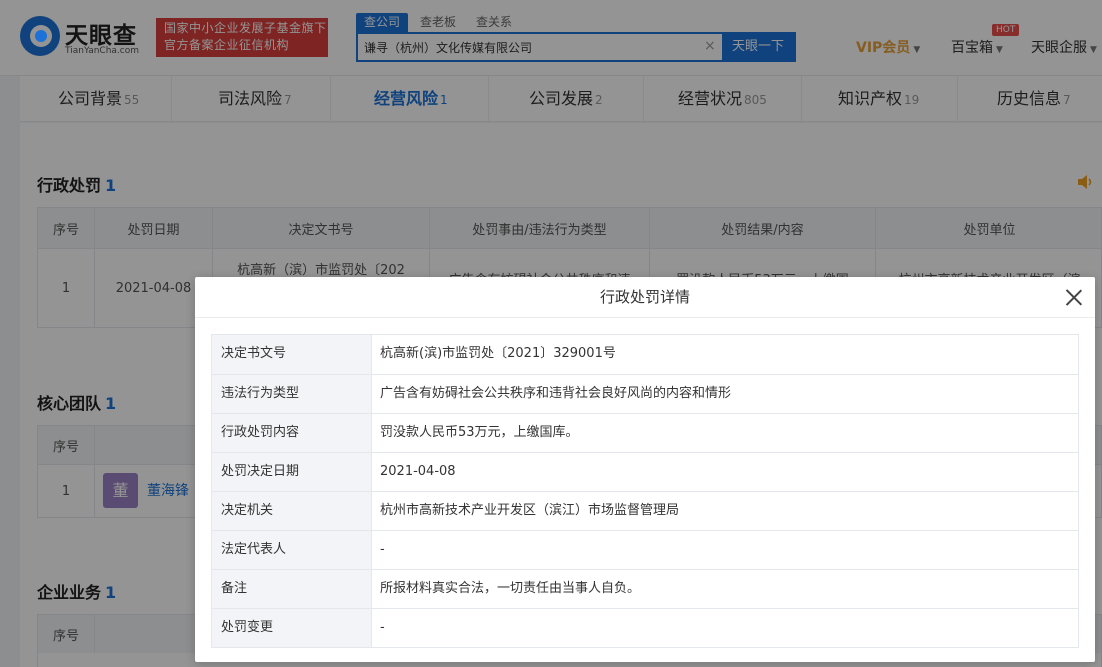  I want to click on detail-row: 处罚决定日期 2021-04-08, so click(645, 471).